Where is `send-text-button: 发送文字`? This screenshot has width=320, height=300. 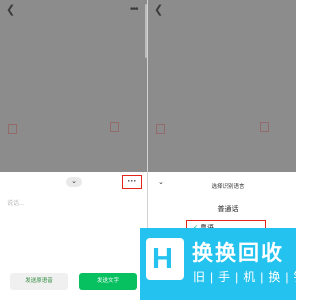
send-text-button: 发送文字 is located at coordinates (108, 281).